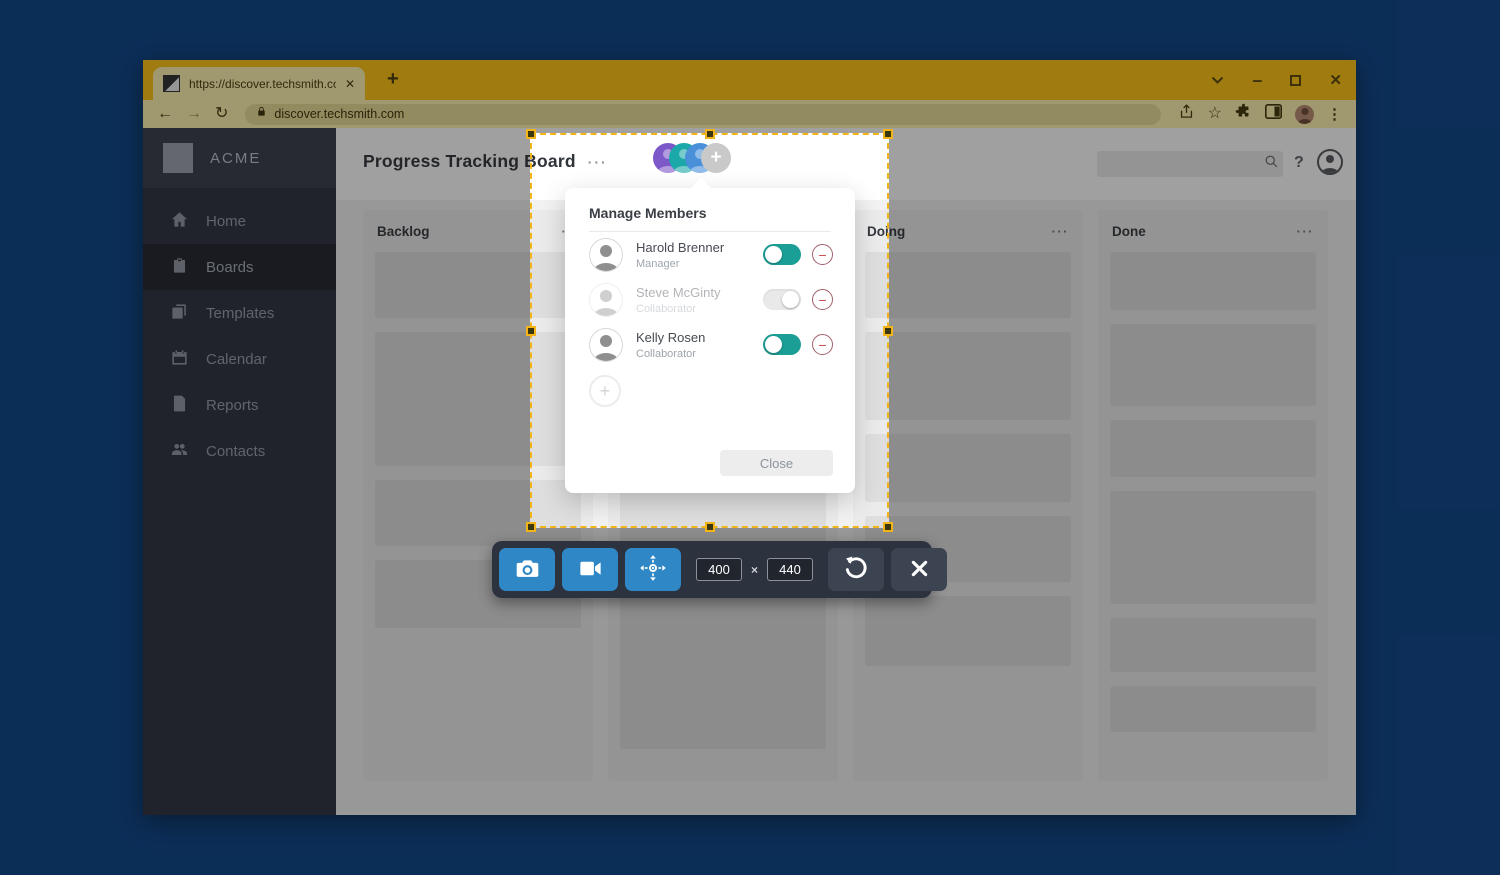 Image resolution: width=1500 pixels, height=875 pixels. I want to click on member-row: Harold Brenner Manager −, so click(710, 254).